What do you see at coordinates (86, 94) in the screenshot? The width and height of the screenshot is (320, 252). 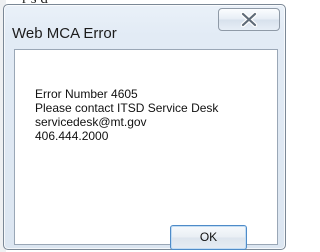 I see `error-number-text: Error Number 4605` at bounding box center [86, 94].